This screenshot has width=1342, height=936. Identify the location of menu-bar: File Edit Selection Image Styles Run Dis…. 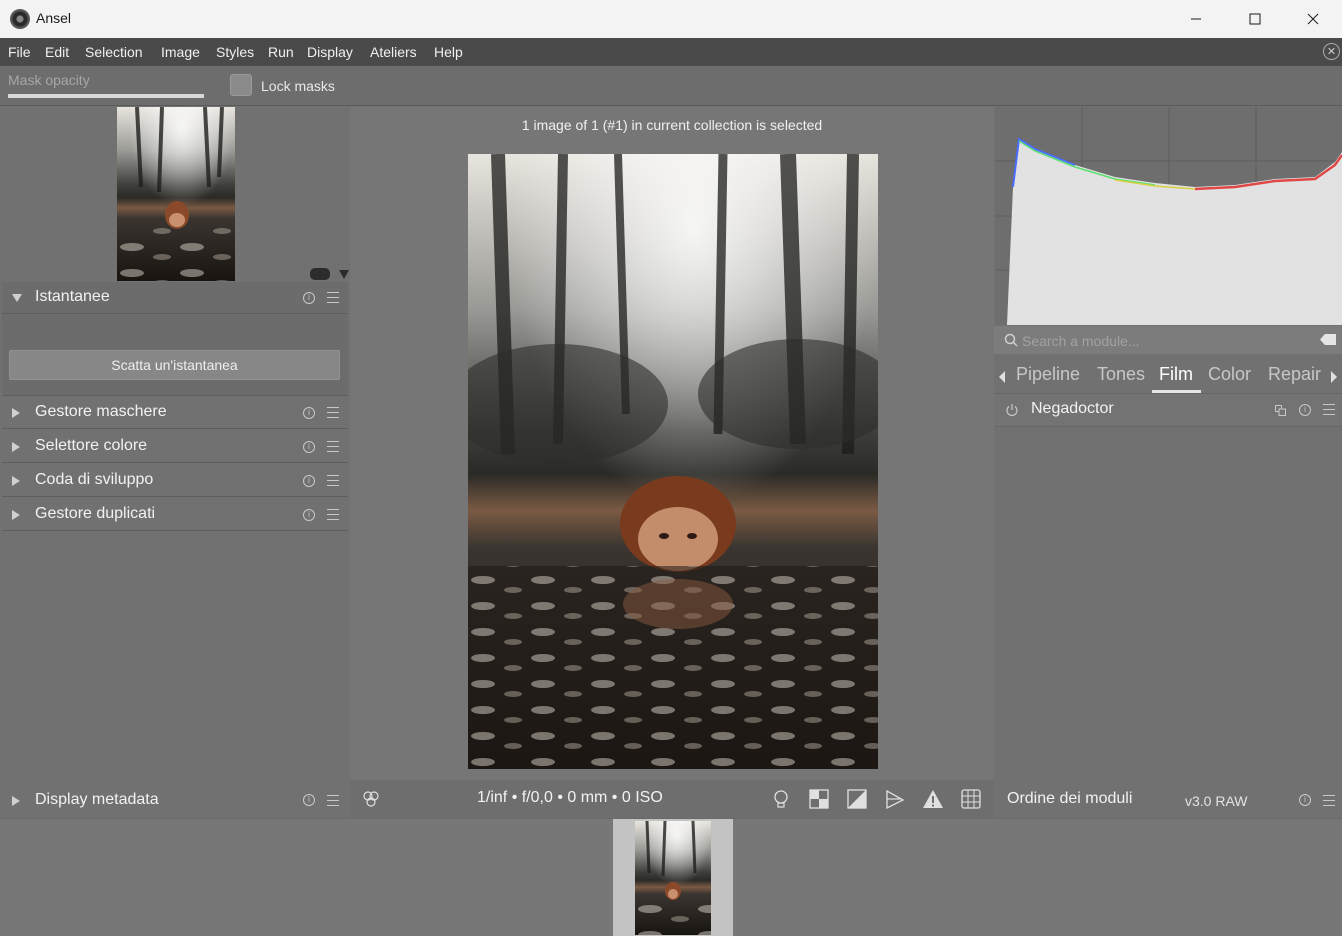
(671, 52).